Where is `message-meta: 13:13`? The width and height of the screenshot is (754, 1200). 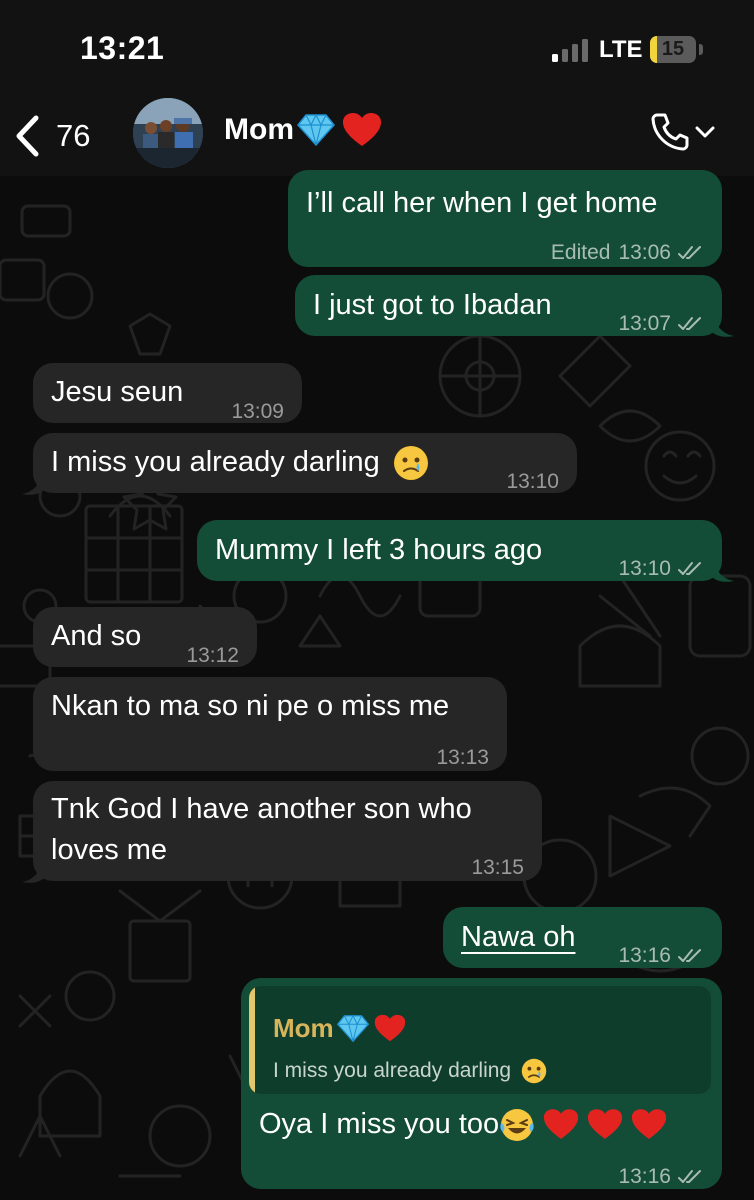 message-meta: 13:13 is located at coordinates (462, 757).